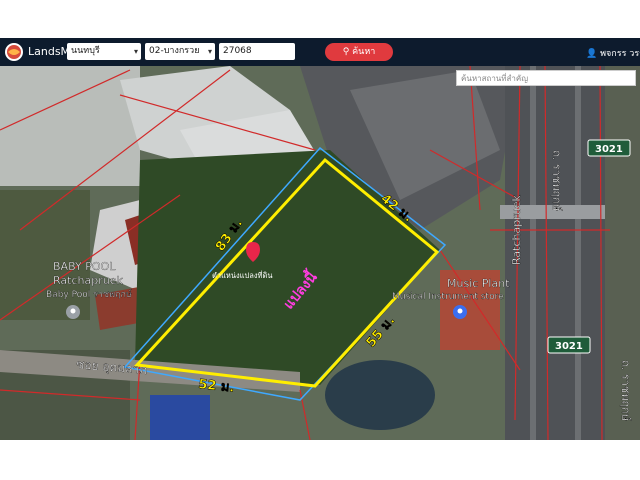 The height and width of the screenshot is (480, 640). Describe the element at coordinates (84, 266) in the screenshot. I see `place-label-baby-pool: BABY POOL` at that location.